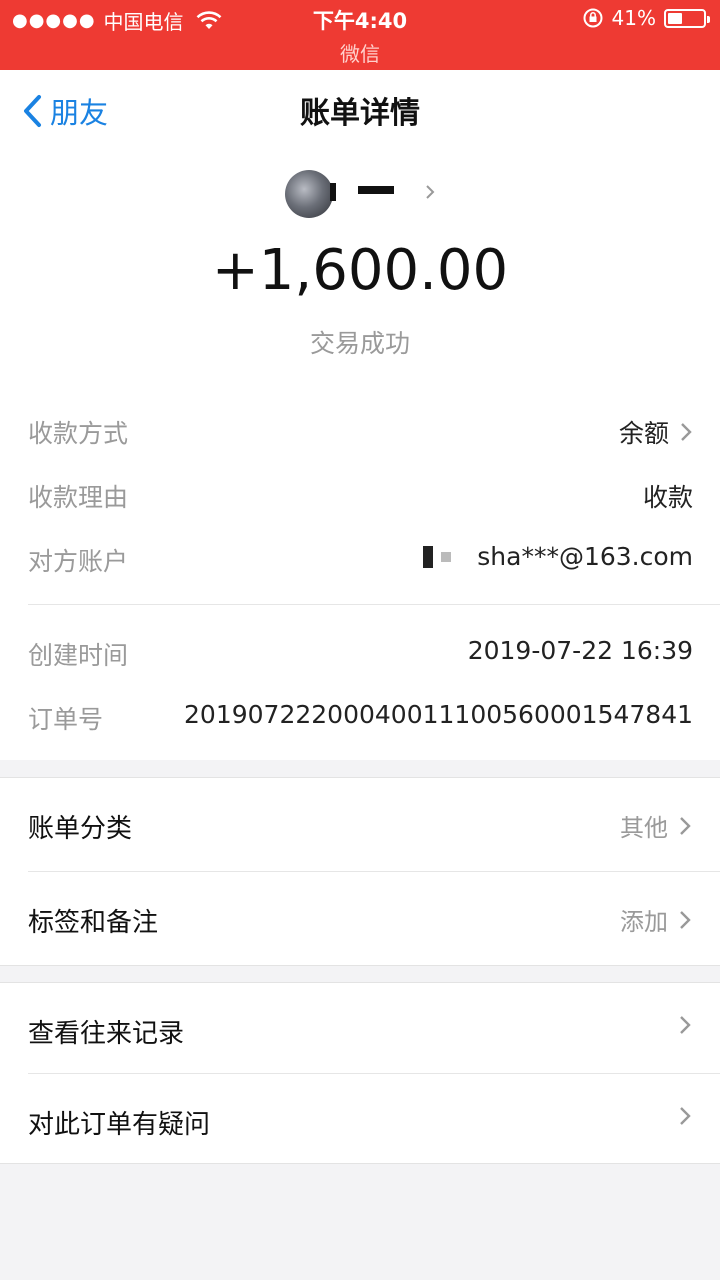 This screenshot has width=720, height=1280. What do you see at coordinates (360, 824) in the screenshot?
I see `bill-category-item: 账单分类 其他` at bounding box center [360, 824].